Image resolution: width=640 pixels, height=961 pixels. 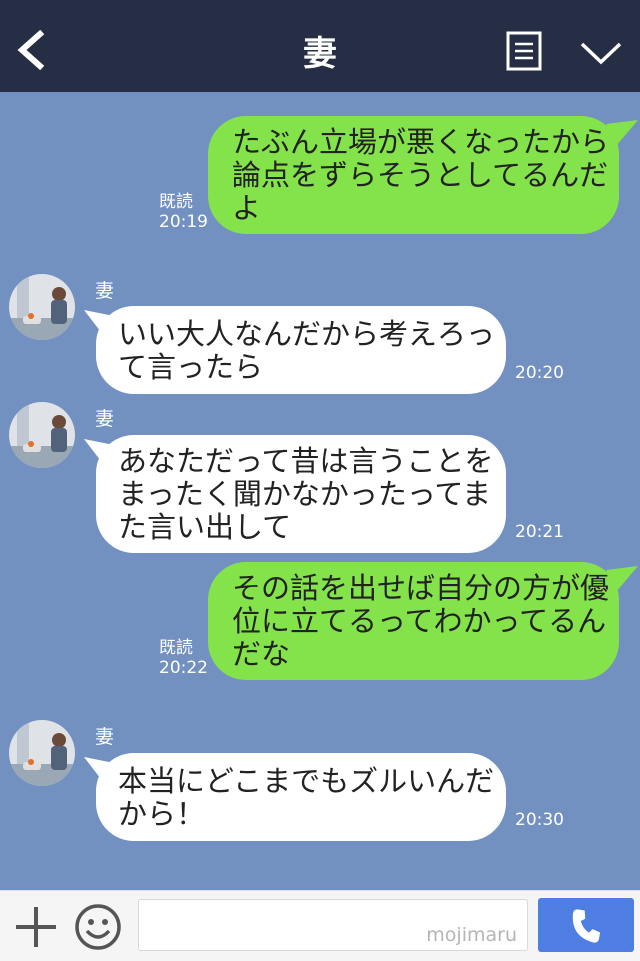 I want to click on outgoing-message: たぶん立場が悪くなったから論点をずらそうとしてるんだよ, so click(x=413, y=175).